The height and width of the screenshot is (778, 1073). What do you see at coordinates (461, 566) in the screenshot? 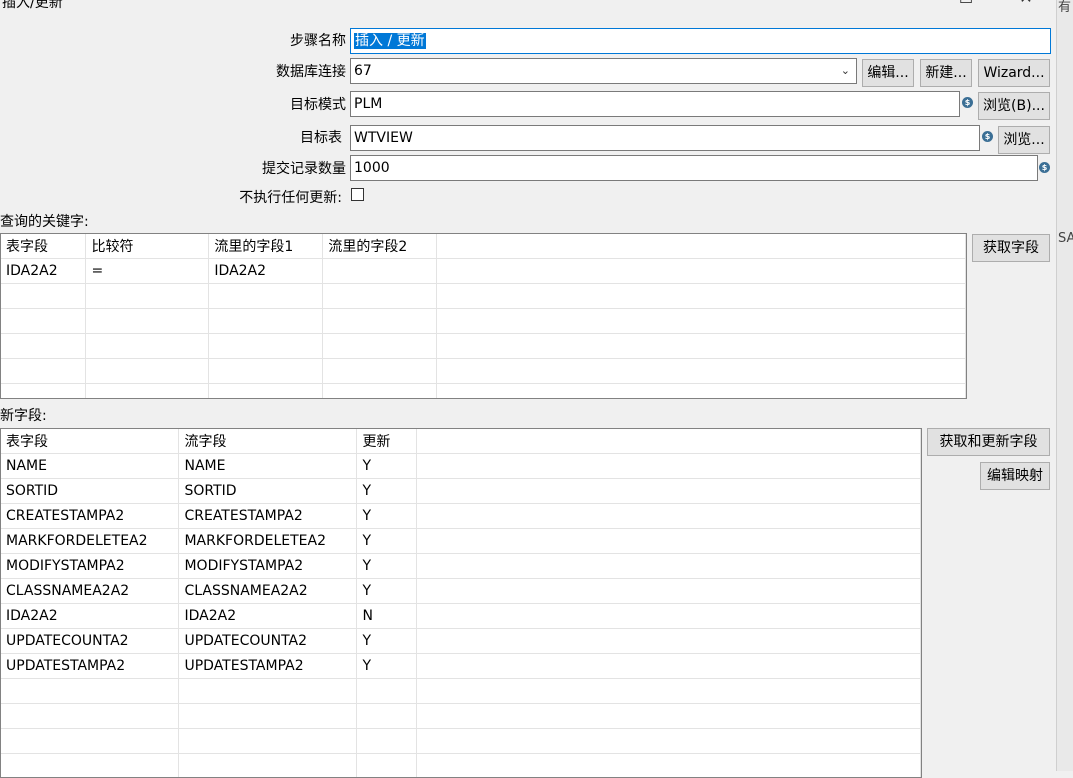
I see `table-row: MODIFYSTAMPA2MODIFYSTAMPA2Y` at bounding box center [461, 566].